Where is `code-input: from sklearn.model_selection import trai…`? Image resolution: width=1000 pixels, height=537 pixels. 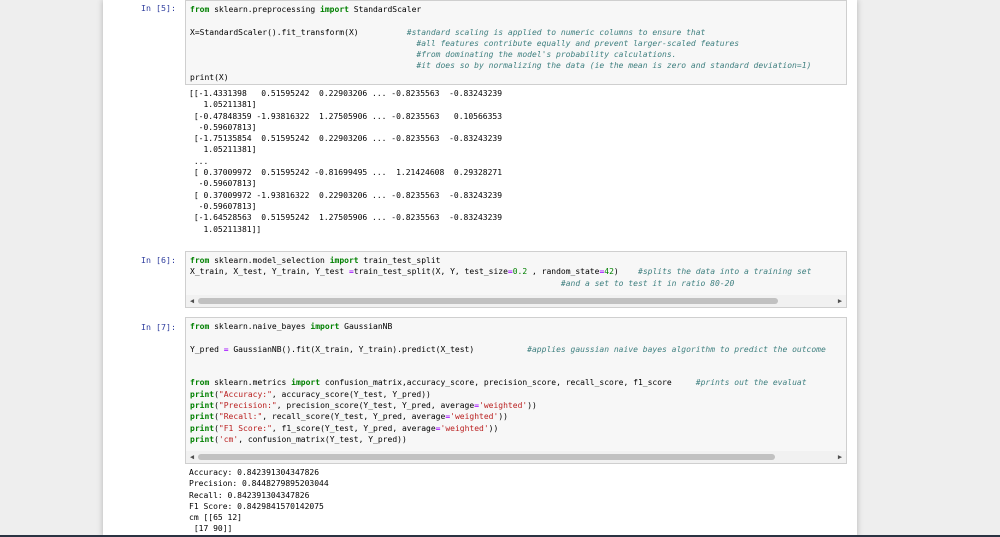 code-input: from sklearn.model_selection import trai… is located at coordinates (516, 279).